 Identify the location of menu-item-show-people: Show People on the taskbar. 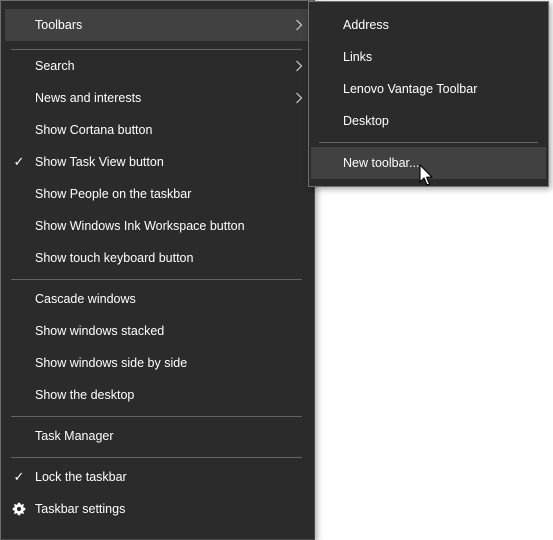
(157, 194).